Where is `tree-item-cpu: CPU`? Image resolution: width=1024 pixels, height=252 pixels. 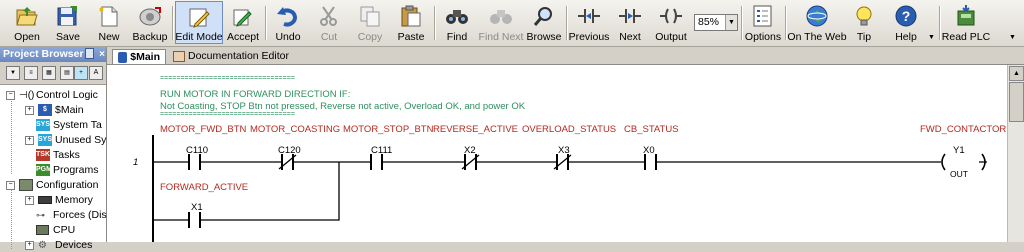
tree-item-cpu: CPU is located at coordinates (55, 230).